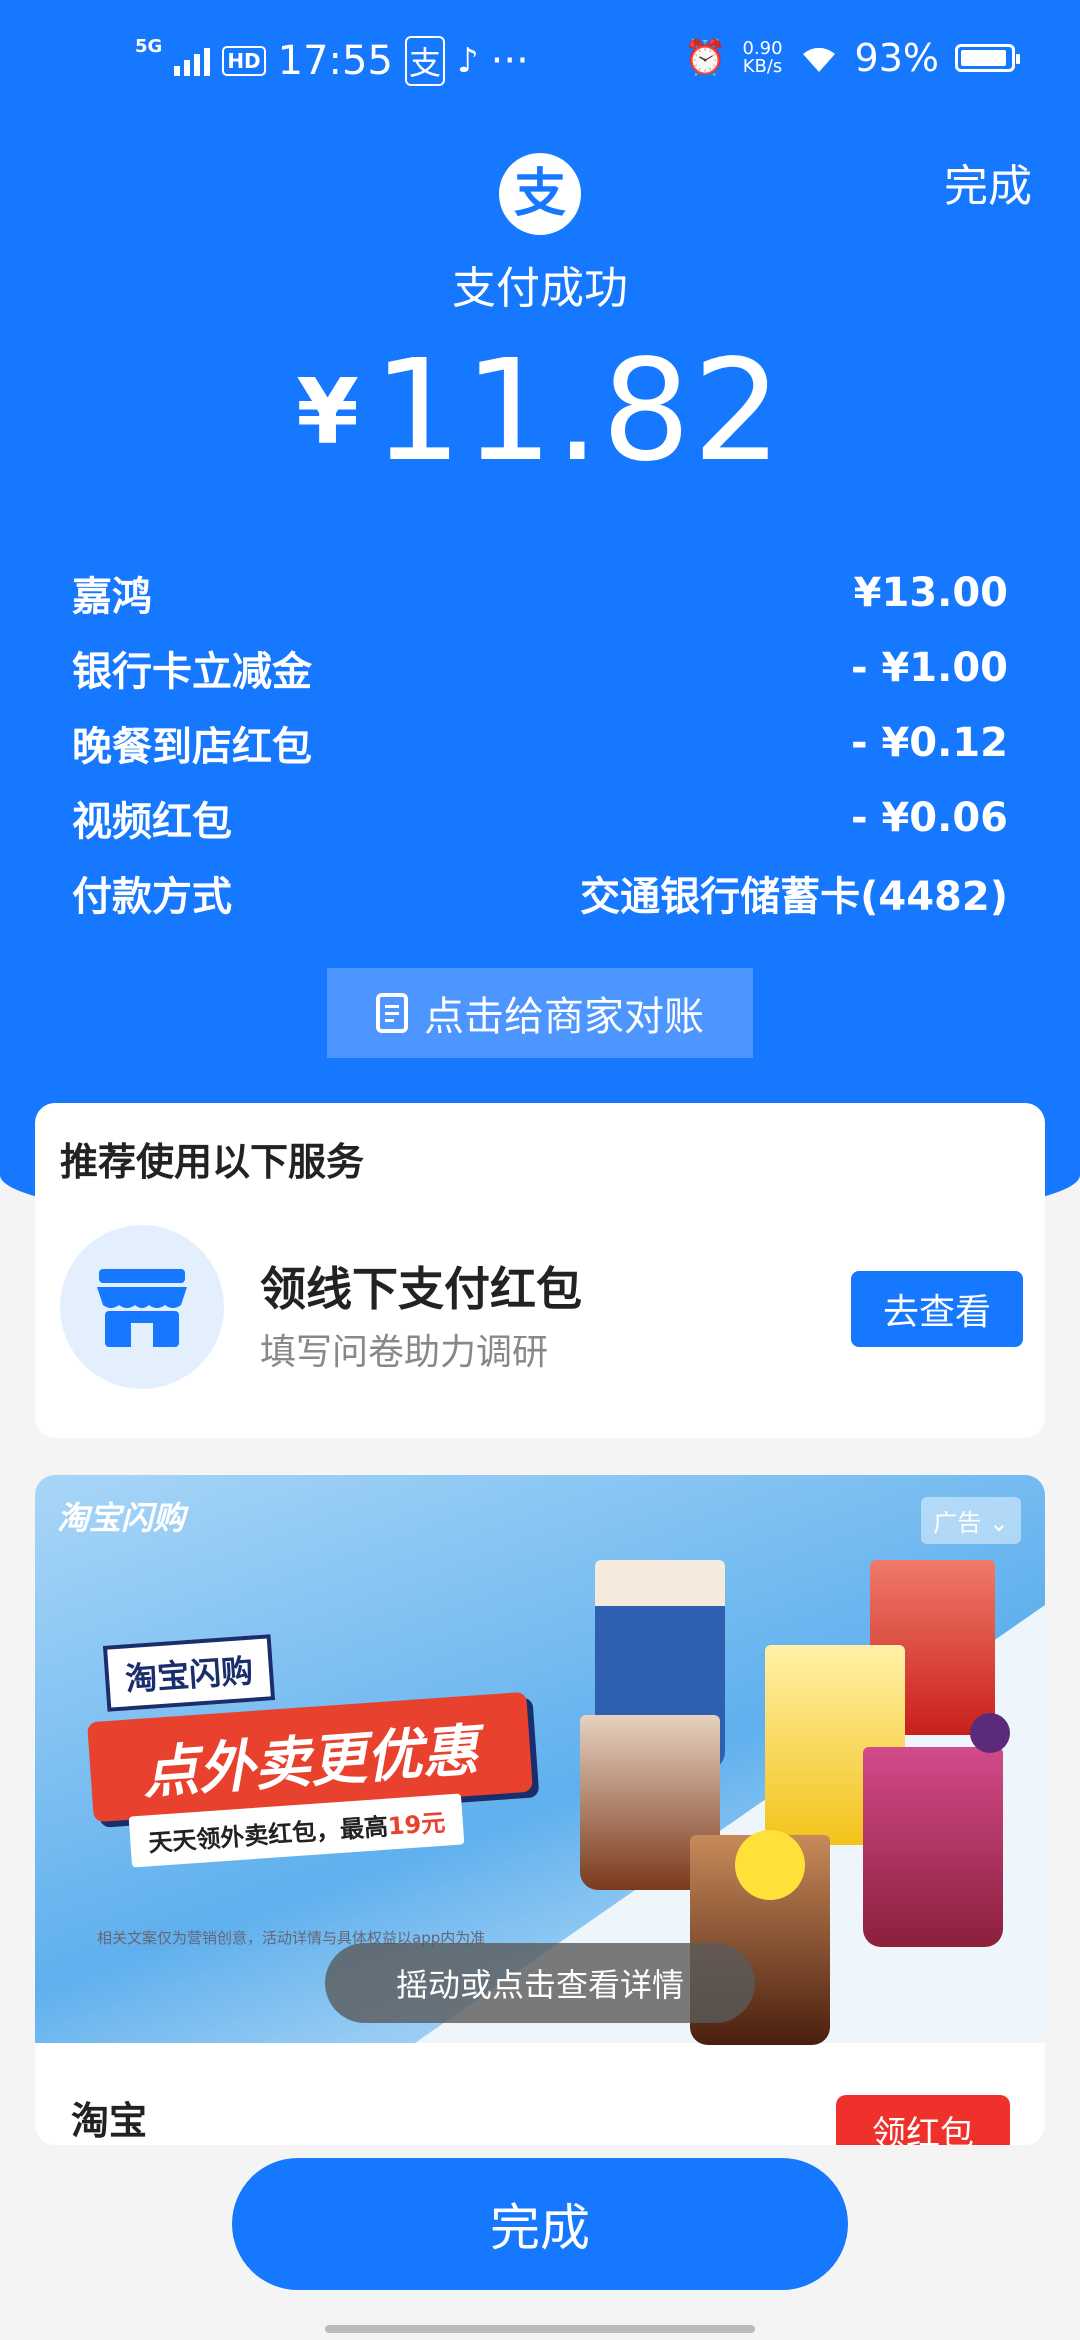 Image resolution: width=1080 pixels, height=2340 pixels. What do you see at coordinates (705, 58) in the screenshot?
I see `alarm-icon: ⏰` at bounding box center [705, 58].